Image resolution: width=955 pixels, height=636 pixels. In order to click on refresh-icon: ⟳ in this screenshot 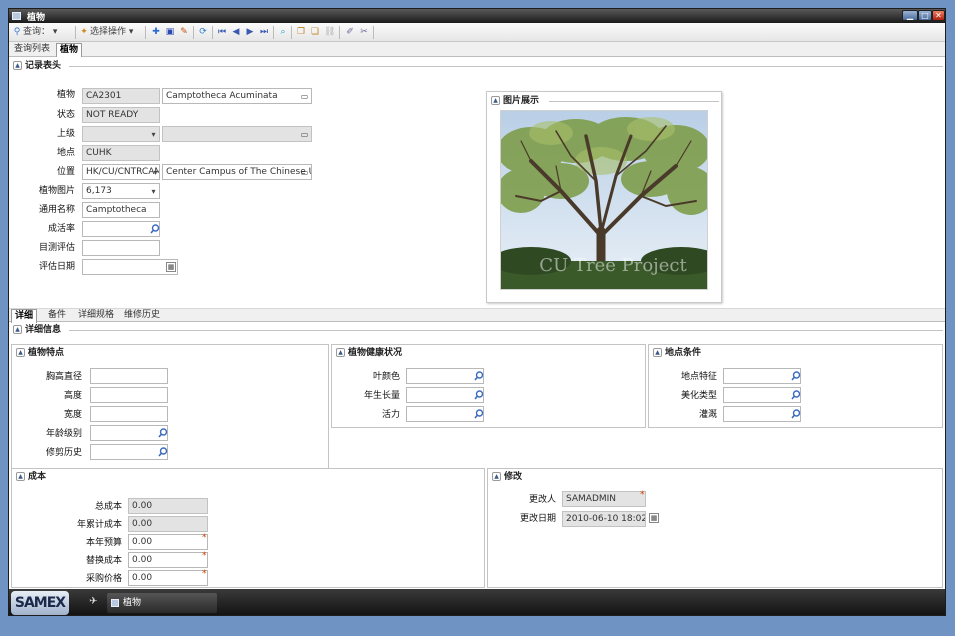, I will do `click(203, 32)`.